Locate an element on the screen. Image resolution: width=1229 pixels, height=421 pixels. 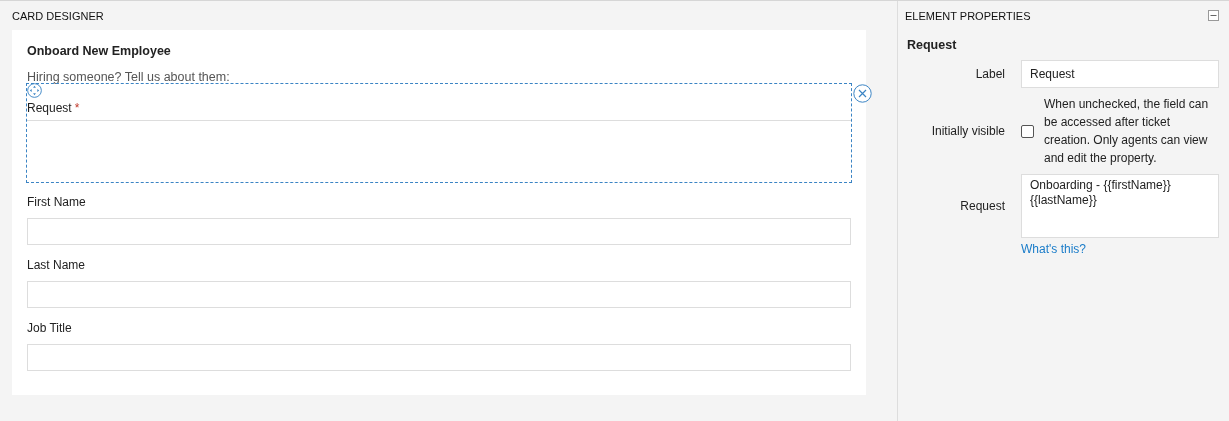
panel-title: CARD DESIGNER is located at coordinates (58, 16).